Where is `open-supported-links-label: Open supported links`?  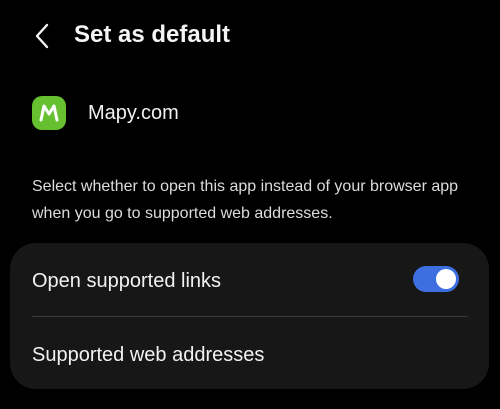
open-supported-links-label: Open supported links is located at coordinates (127, 281).